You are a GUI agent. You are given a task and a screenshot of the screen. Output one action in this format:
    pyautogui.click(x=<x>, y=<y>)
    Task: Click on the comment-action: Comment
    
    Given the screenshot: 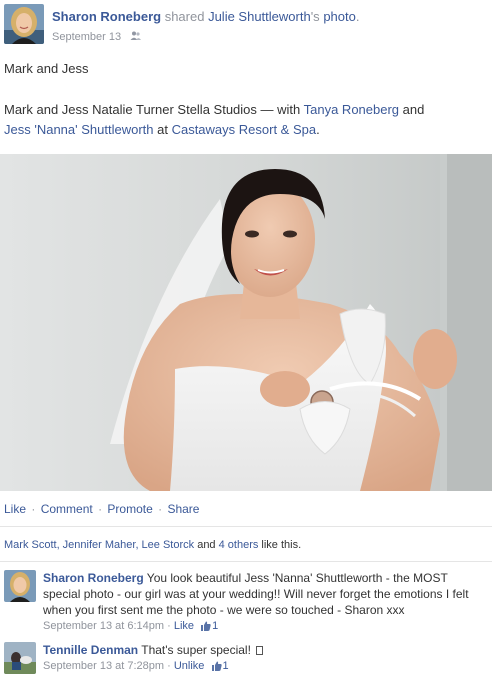 What is the action you would take?
    pyautogui.click(x=67, y=509)
    